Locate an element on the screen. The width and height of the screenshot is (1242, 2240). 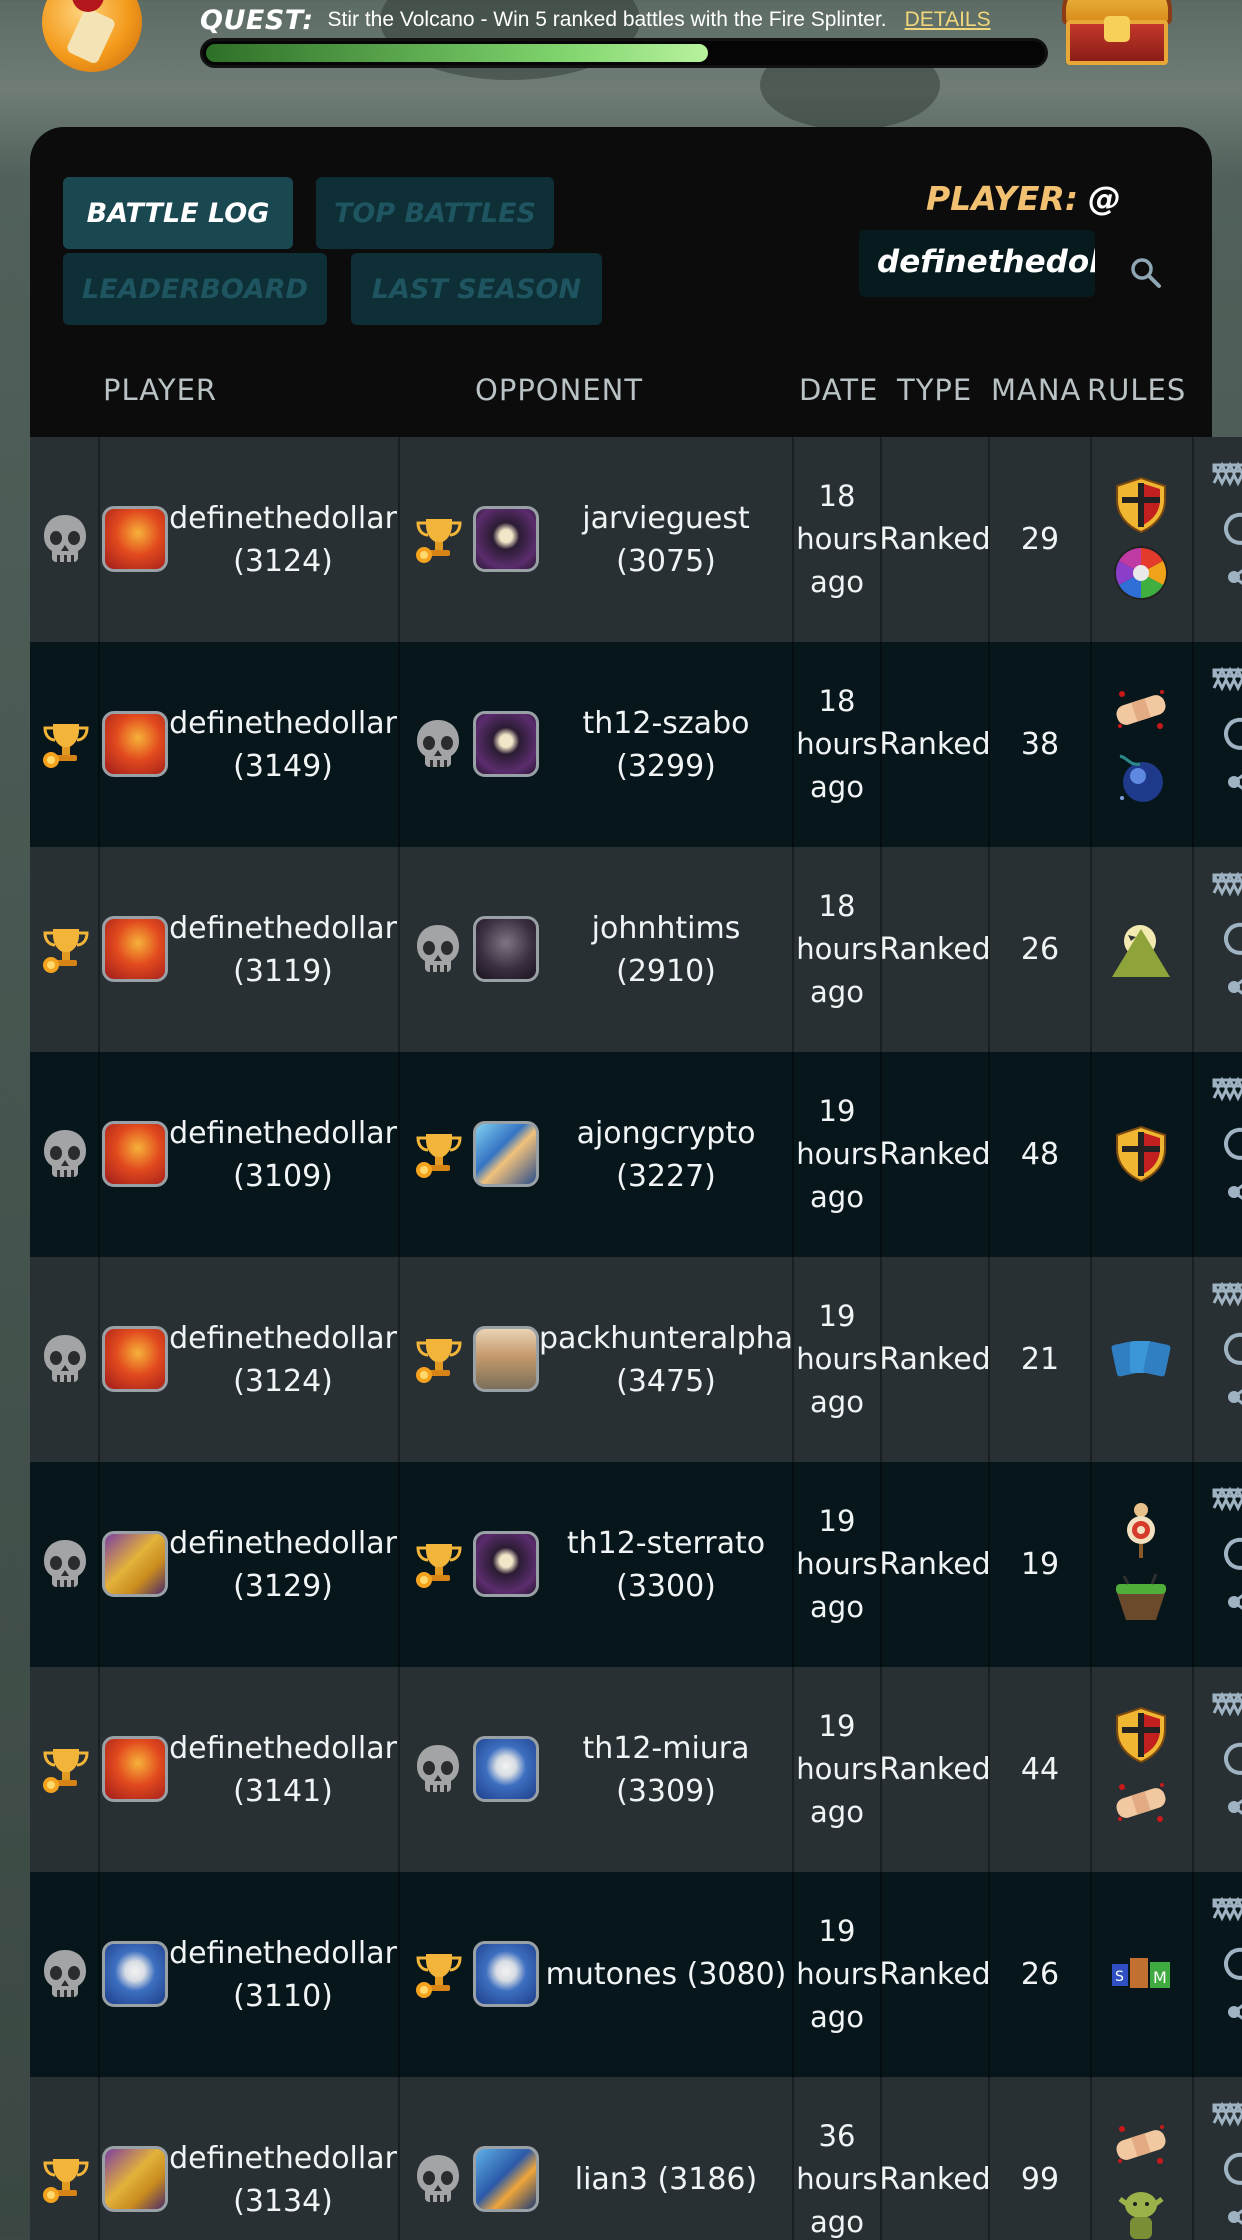
player-rating: (3110) is located at coordinates (283, 1996).